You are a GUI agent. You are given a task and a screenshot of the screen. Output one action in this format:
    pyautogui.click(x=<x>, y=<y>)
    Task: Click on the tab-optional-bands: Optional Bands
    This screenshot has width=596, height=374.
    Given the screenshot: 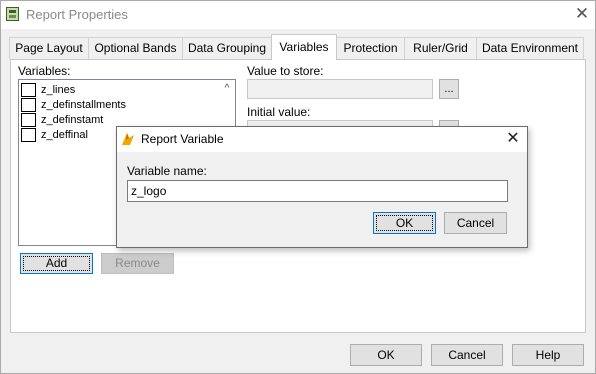 What is the action you would take?
    pyautogui.click(x=135, y=48)
    